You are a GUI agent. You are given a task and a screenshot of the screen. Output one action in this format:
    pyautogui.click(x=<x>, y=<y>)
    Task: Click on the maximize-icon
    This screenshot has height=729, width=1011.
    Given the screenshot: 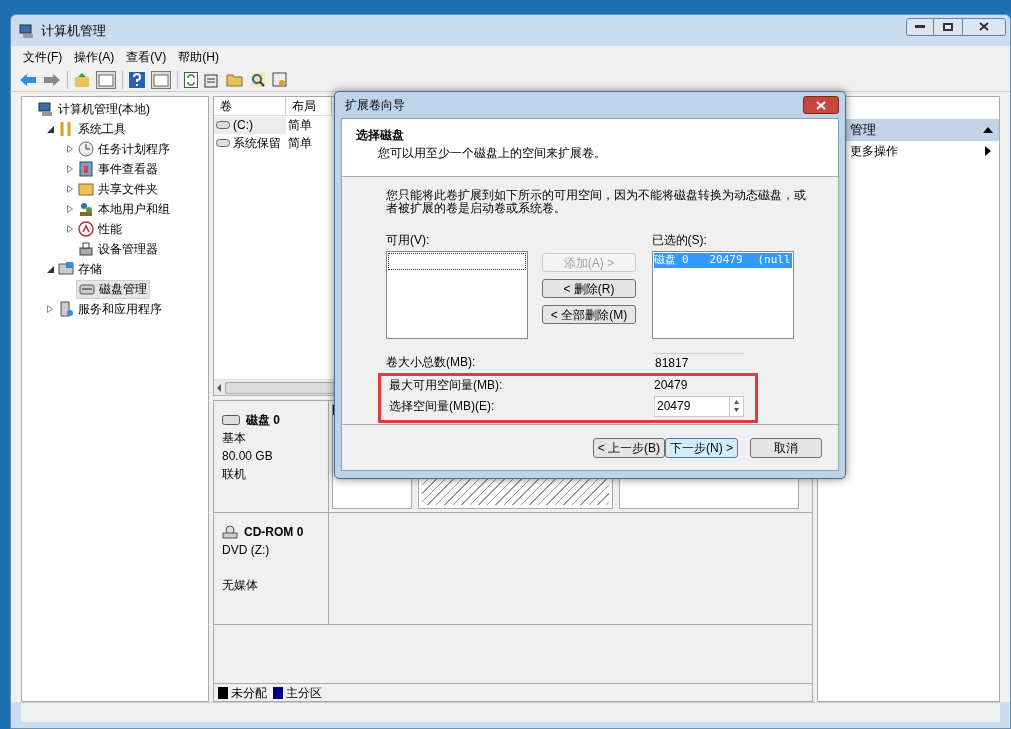 What is the action you would take?
    pyautogui.click(x=948, y=26)
    